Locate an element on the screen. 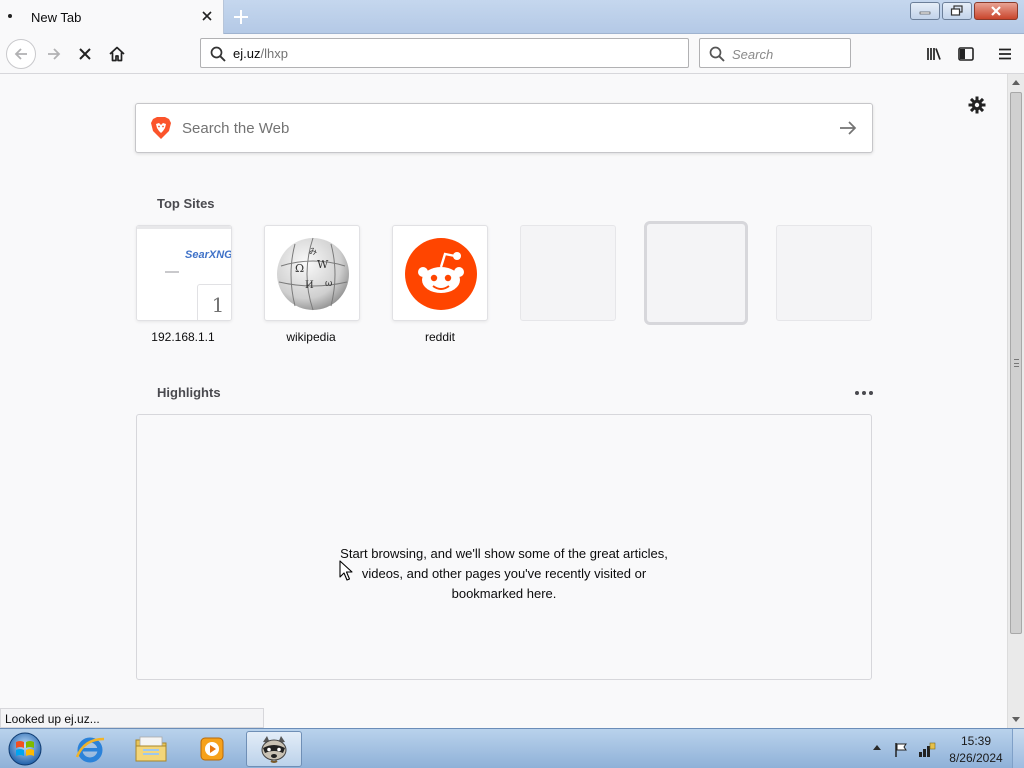  tab-new-tab: New Tab is located at coordinates (112, 17).